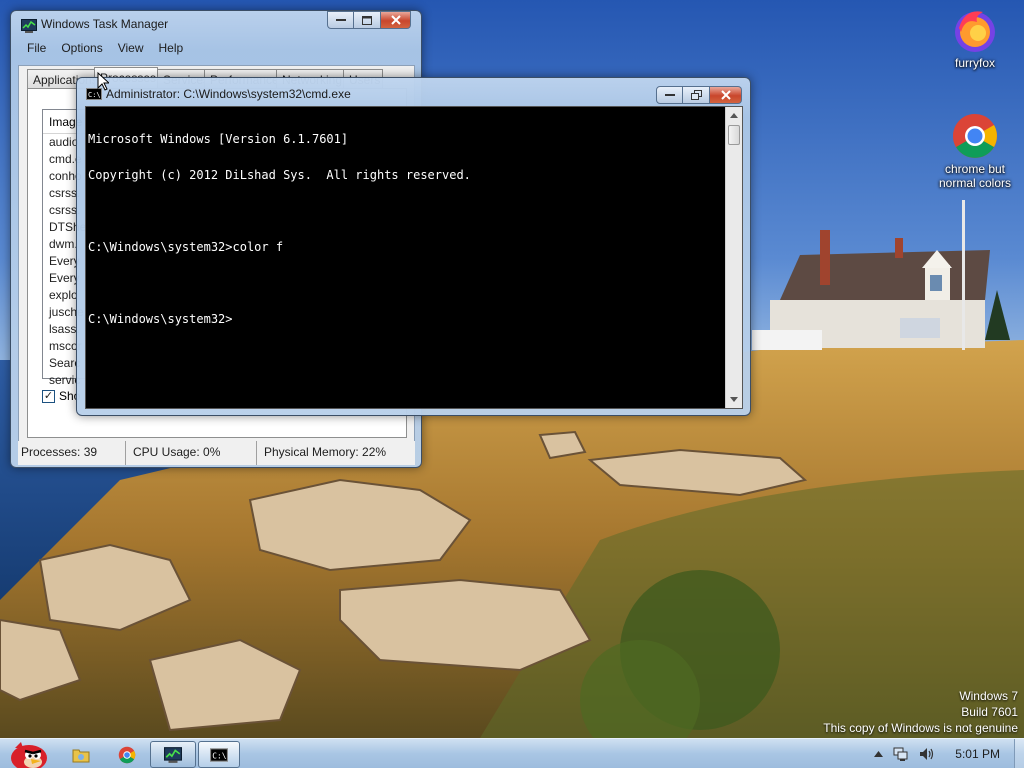  I want to click on taskbar-cmd: C:\, so click(219, 754).